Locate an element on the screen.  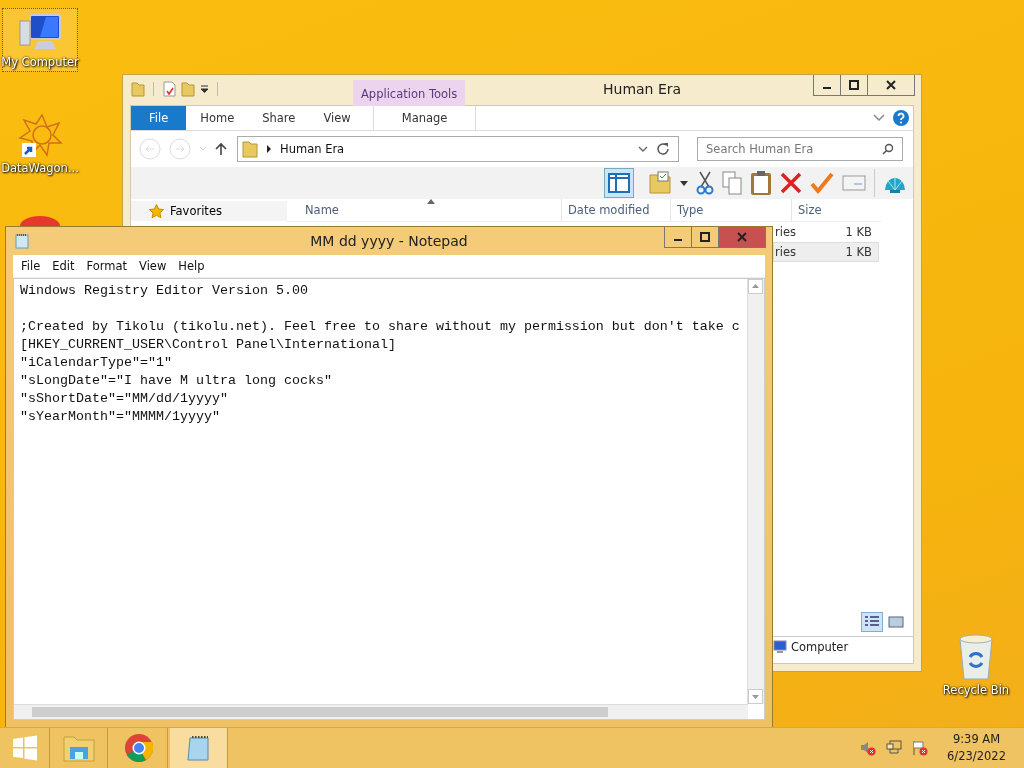
column-header: Date modified is located at coordinates (616, 210).